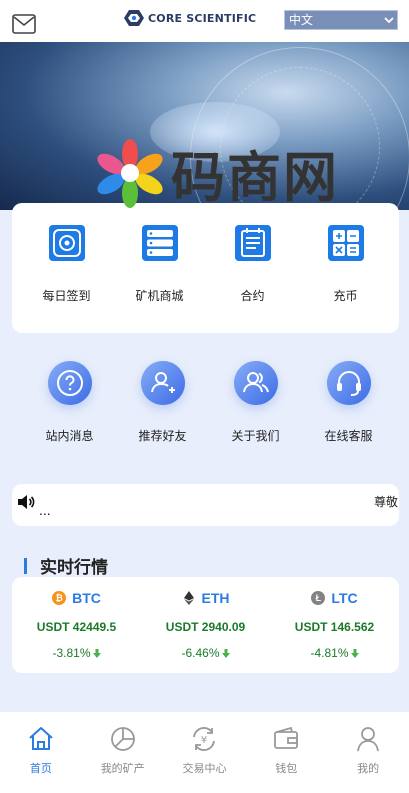 The height and width of the screenshot is (793, 409). I want to click on logo-mark-icon, so click(134, 18).